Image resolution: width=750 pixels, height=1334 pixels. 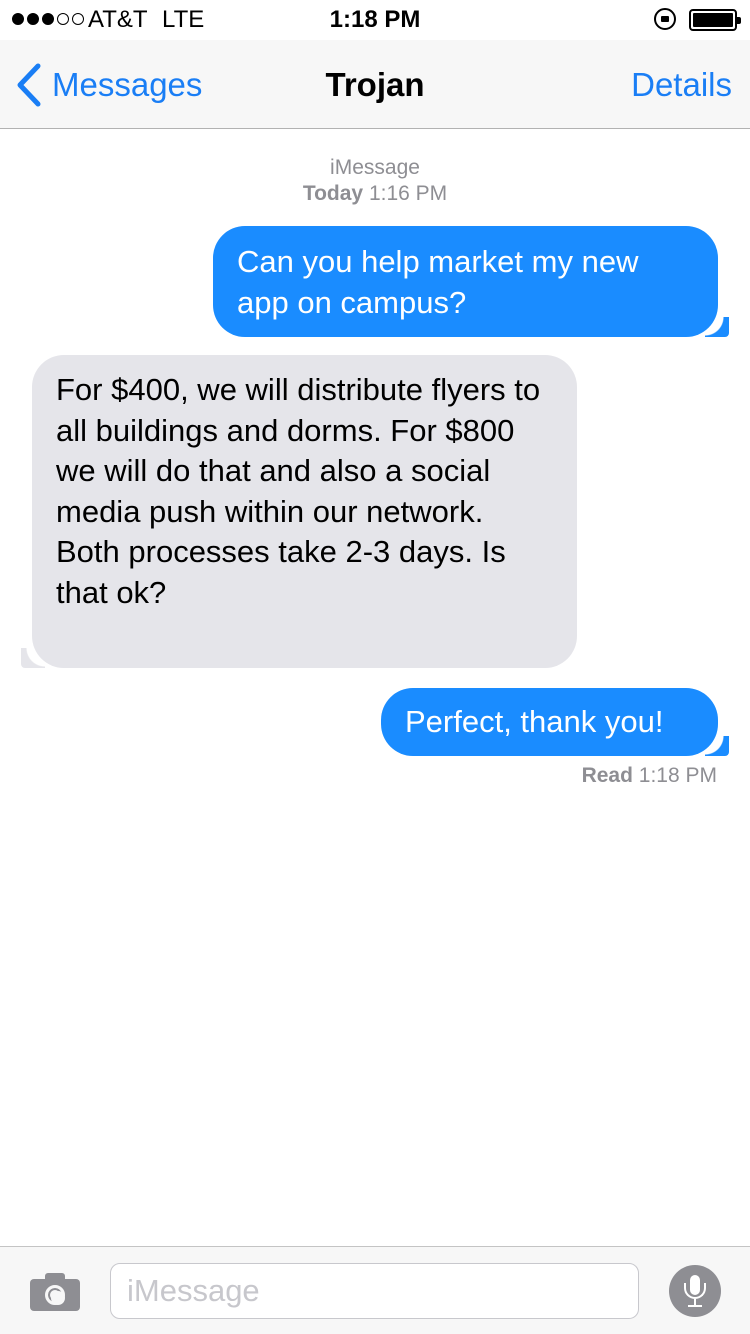 I want to click on battery-icon, so click(x=715, y=20).